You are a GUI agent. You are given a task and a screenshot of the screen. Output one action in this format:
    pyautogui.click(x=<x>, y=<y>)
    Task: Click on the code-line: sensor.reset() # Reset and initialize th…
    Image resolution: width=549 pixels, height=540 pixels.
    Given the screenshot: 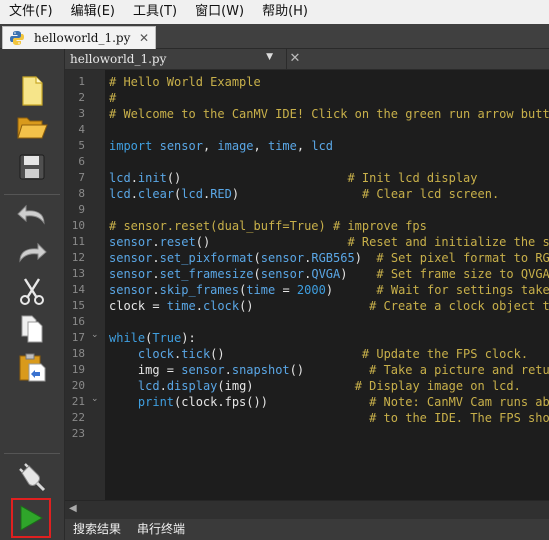 What is the action you would take?
    pyautogui.click(x=329, y=242)
    